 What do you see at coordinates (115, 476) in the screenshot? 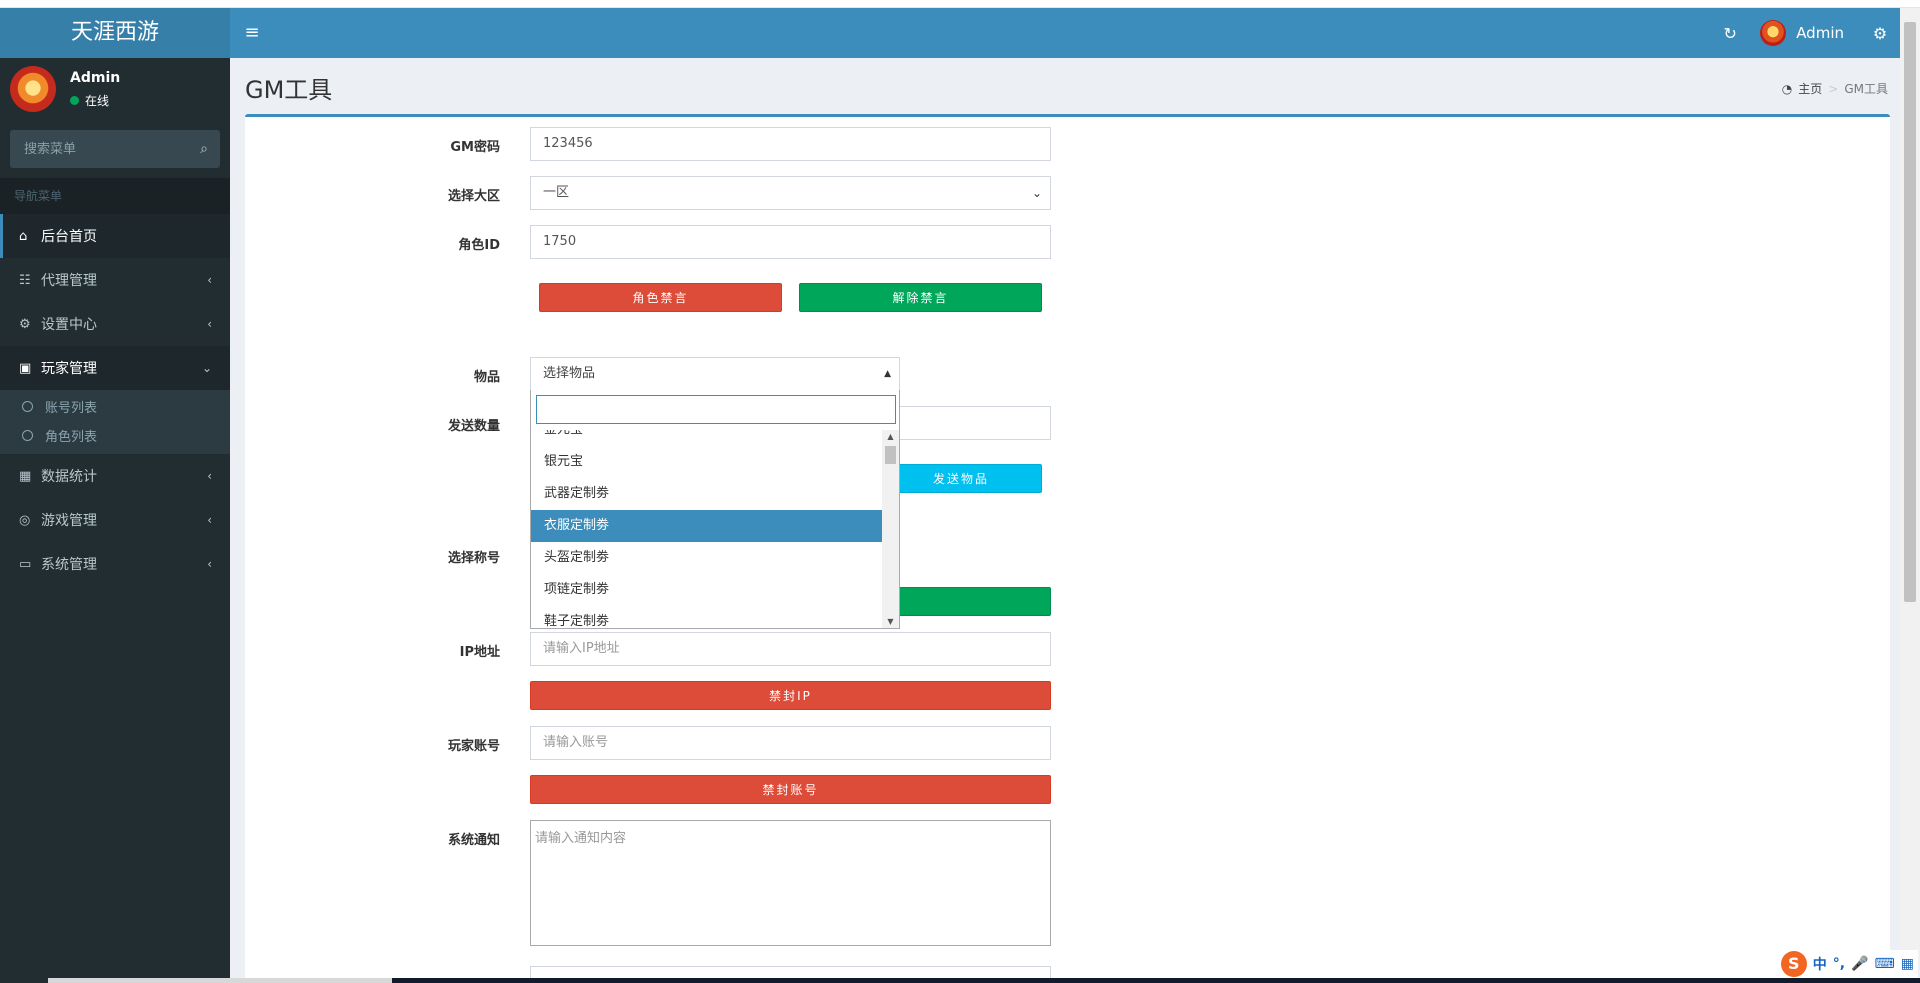
I see `sidebar-item-stats: ▦ 数据统计 ‹` at bounding box center [115, 476].